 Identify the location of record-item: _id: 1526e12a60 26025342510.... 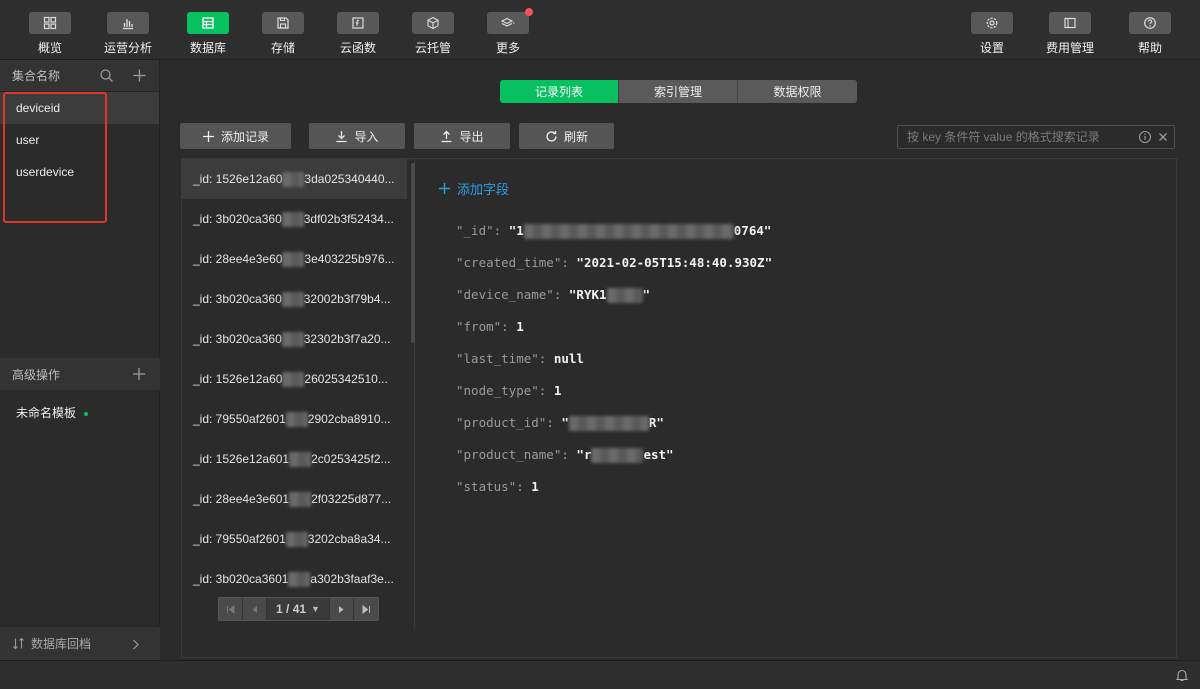
(294, 379).